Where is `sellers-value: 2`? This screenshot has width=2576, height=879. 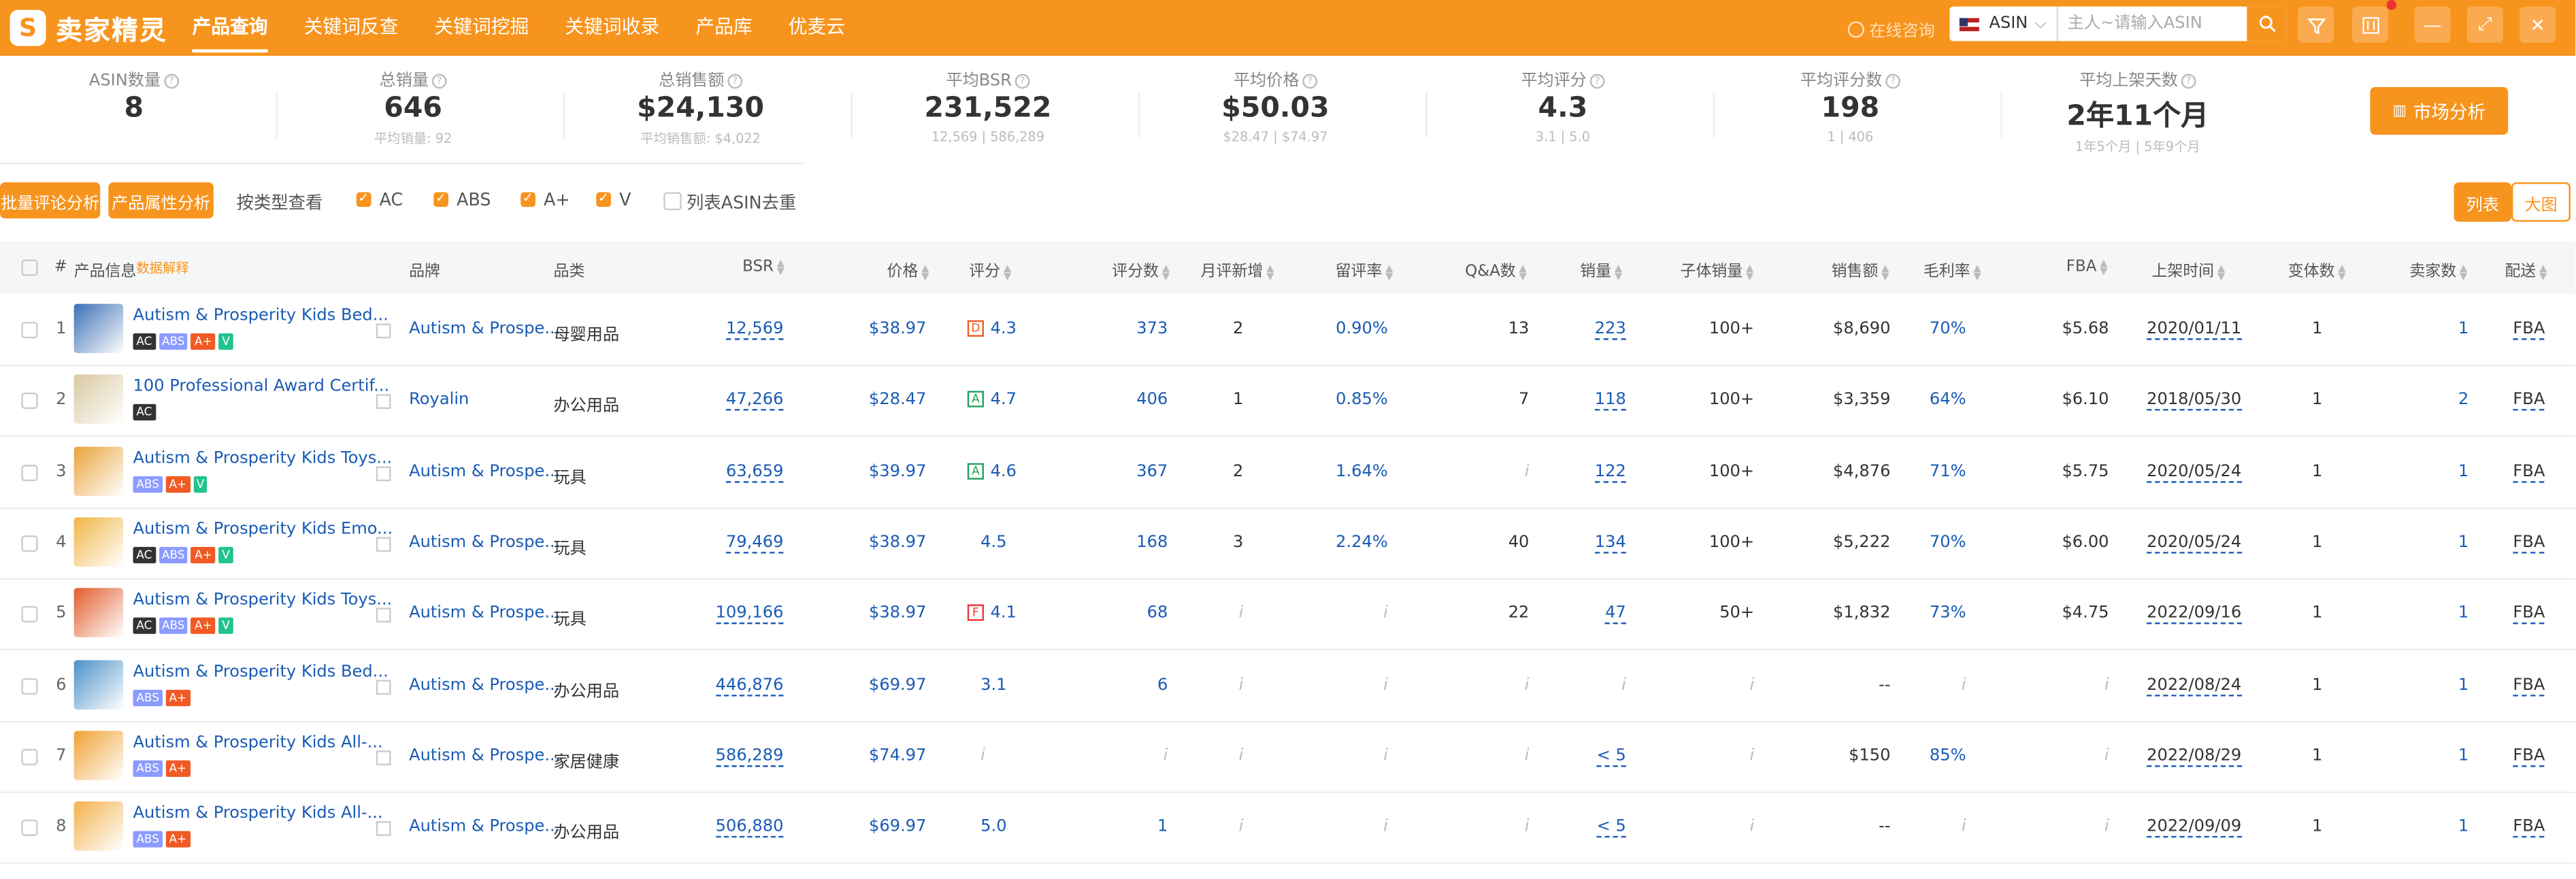
sellers-value: 2 is located at coordinates (2463, 400).